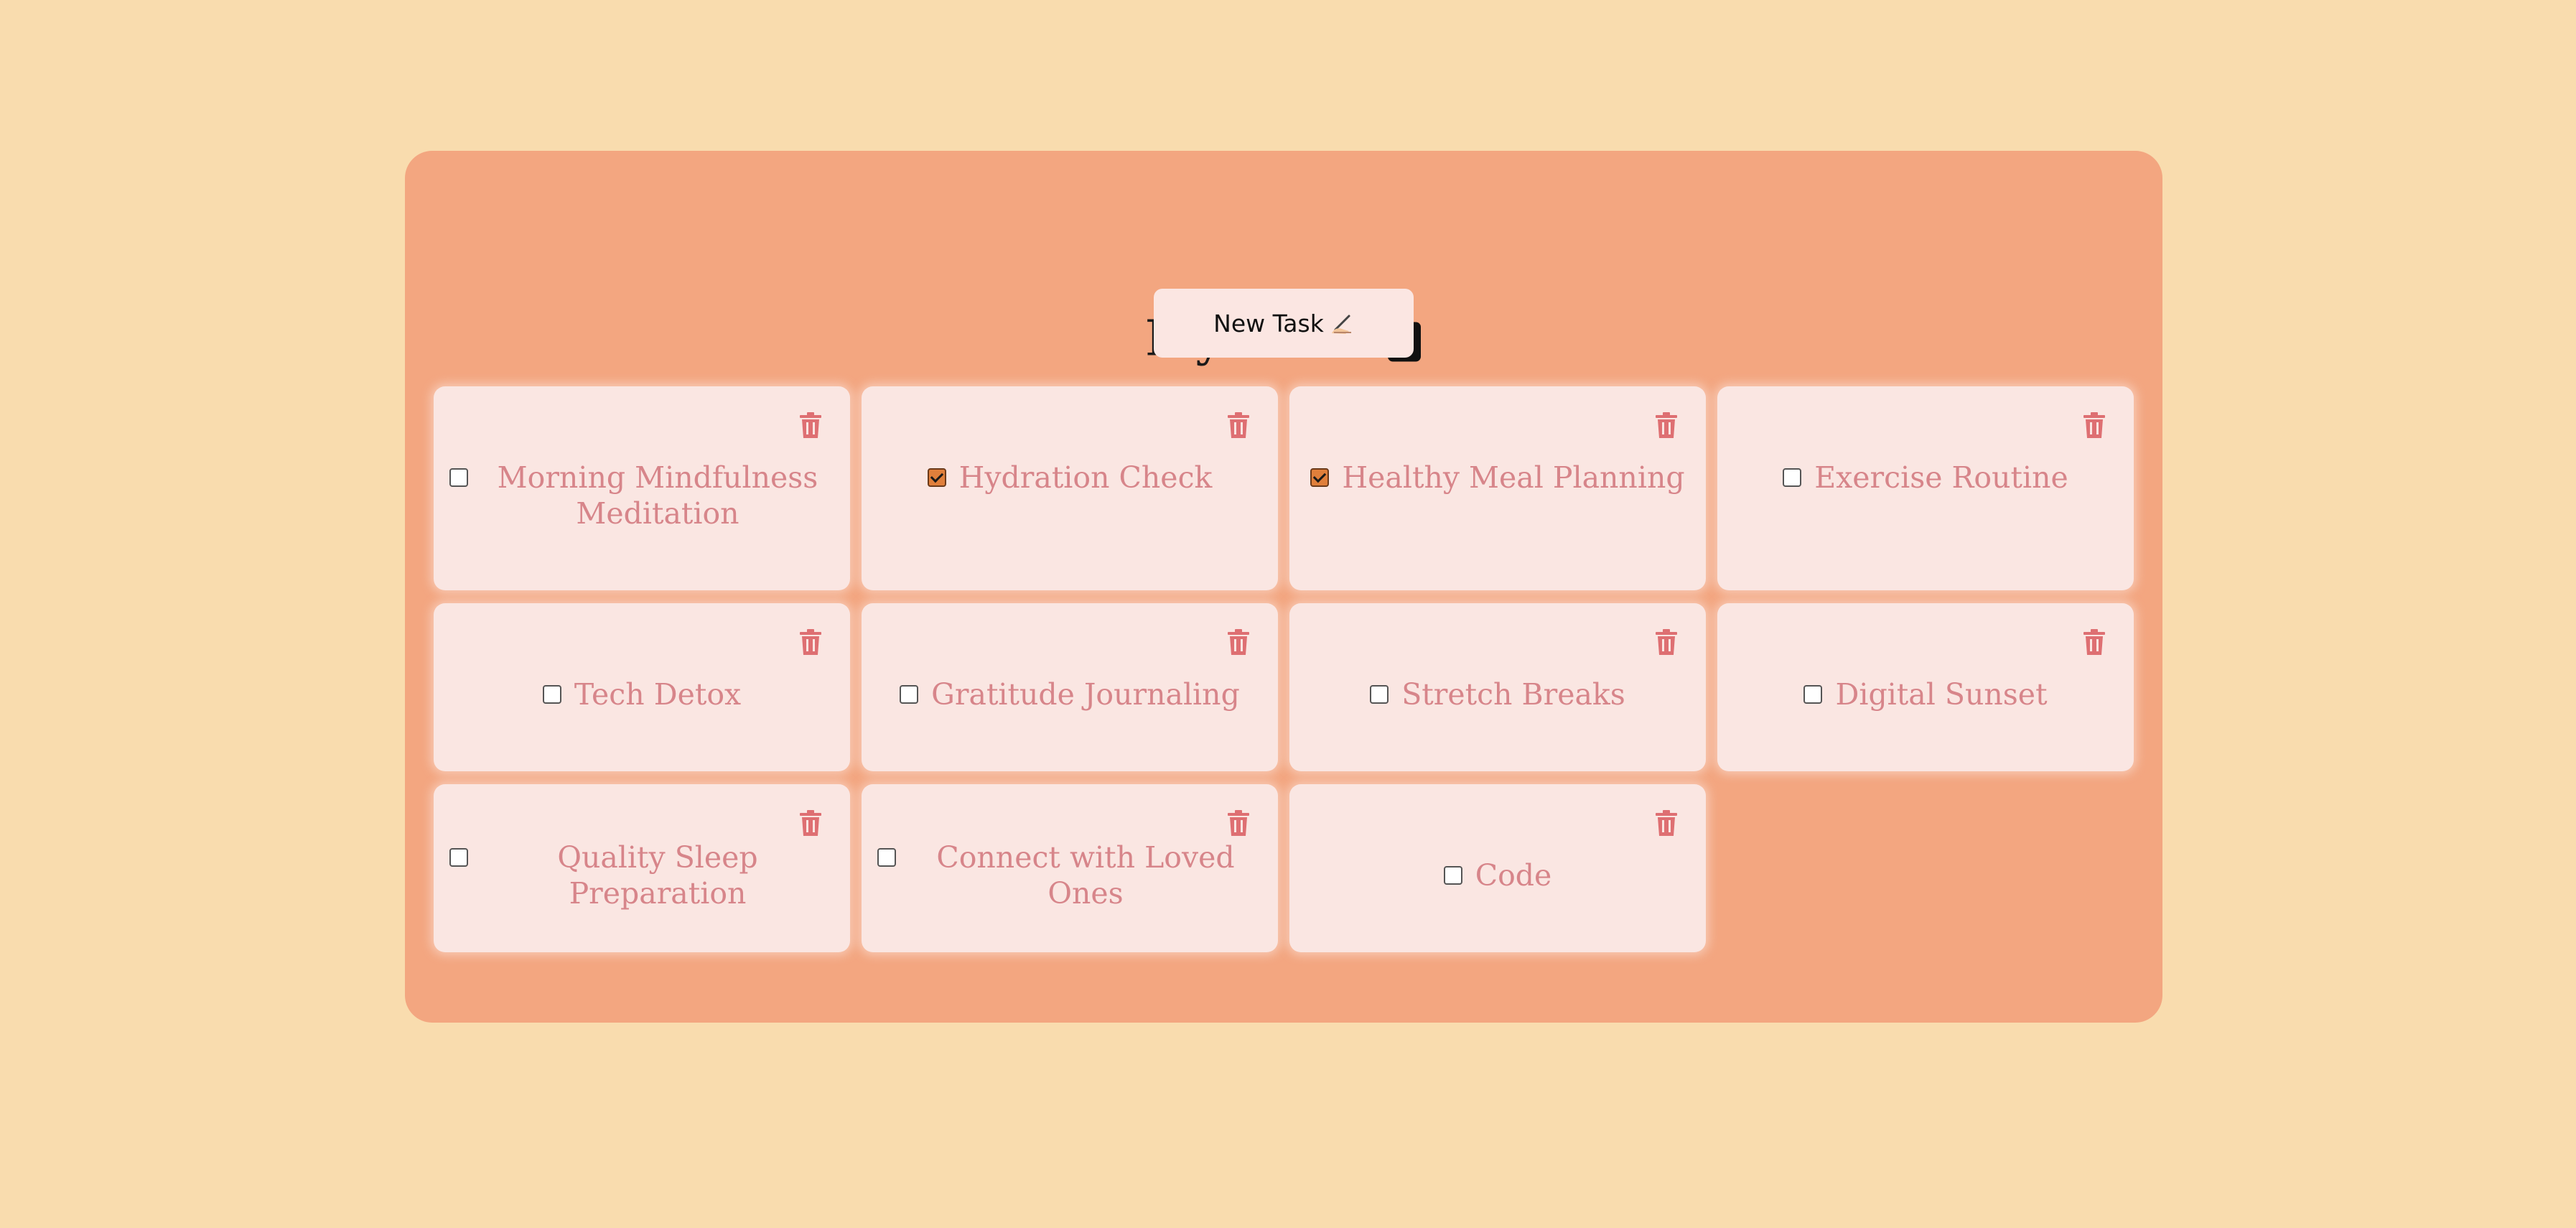  I want to click on task-card: Quality Sleep Preparation, so click(642, 868).